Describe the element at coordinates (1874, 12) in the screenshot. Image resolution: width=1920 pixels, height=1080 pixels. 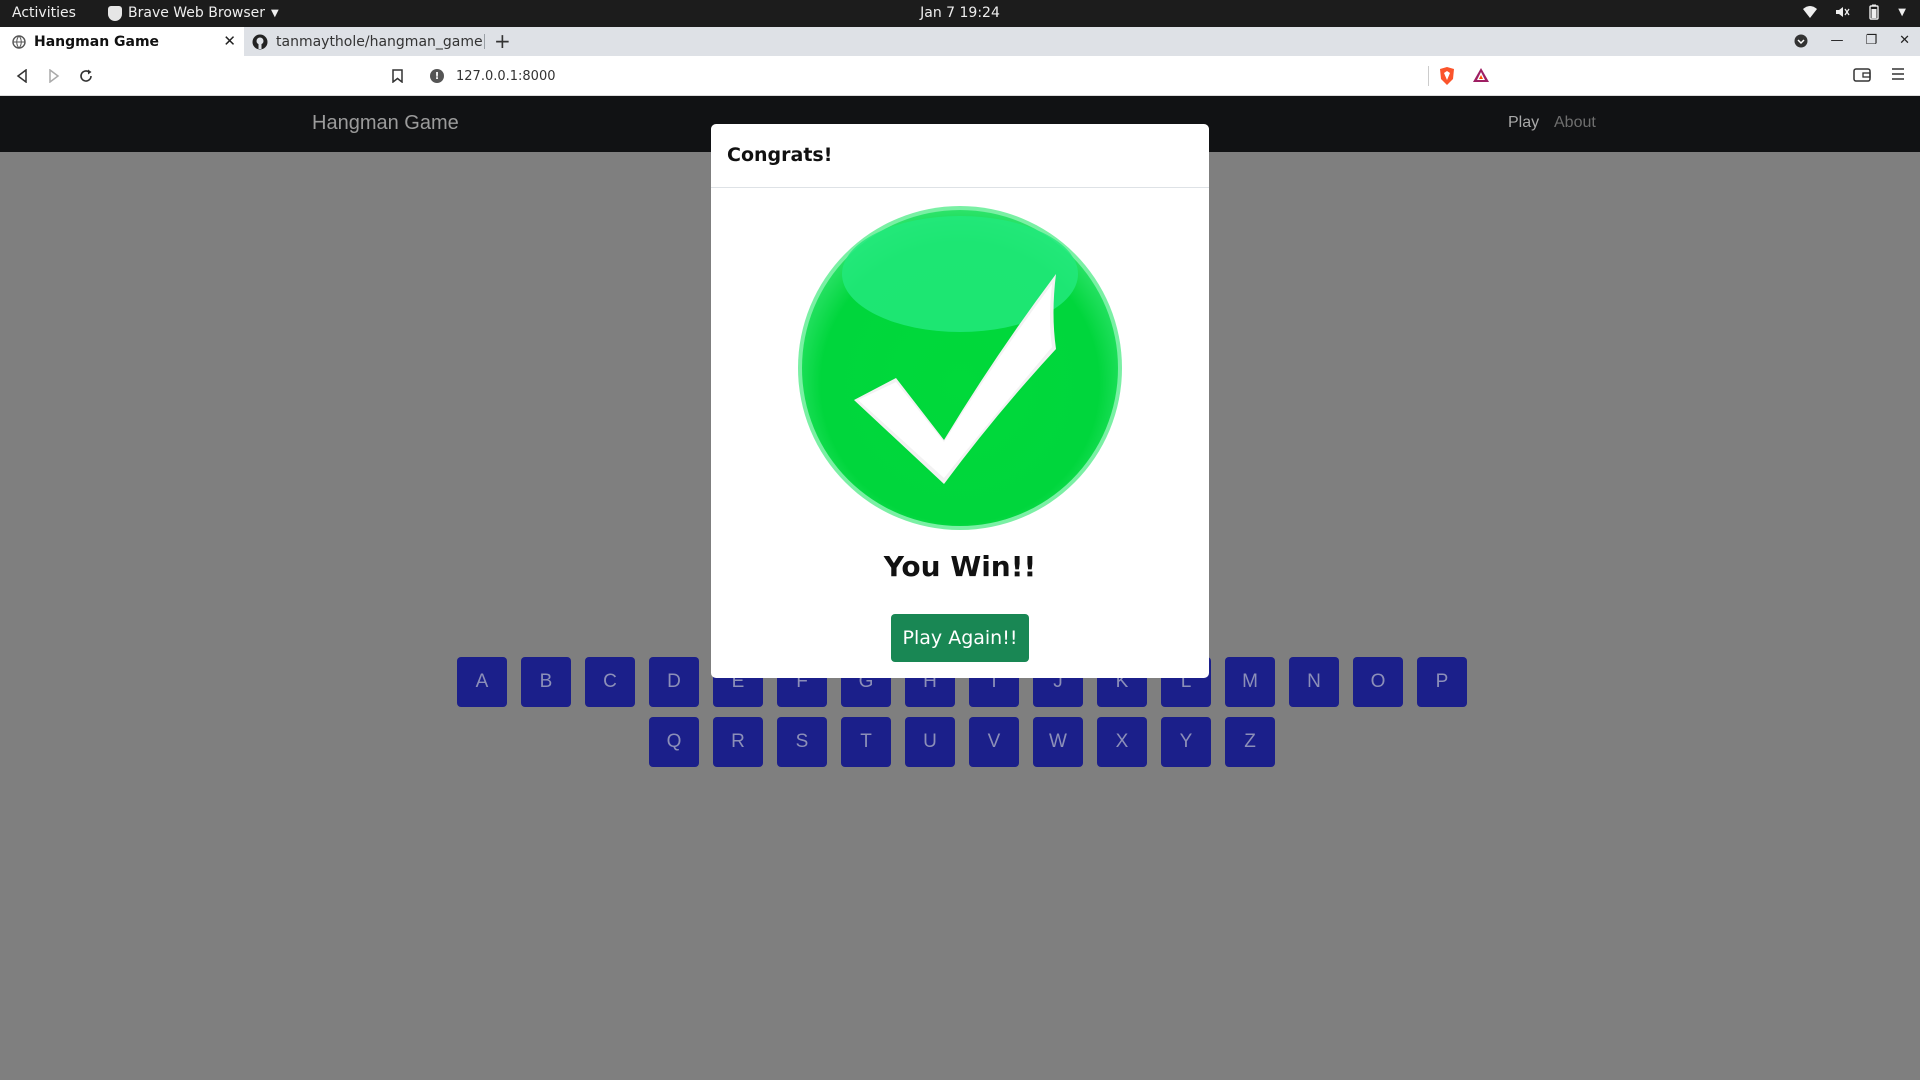
I see `battery-icon` at that location.